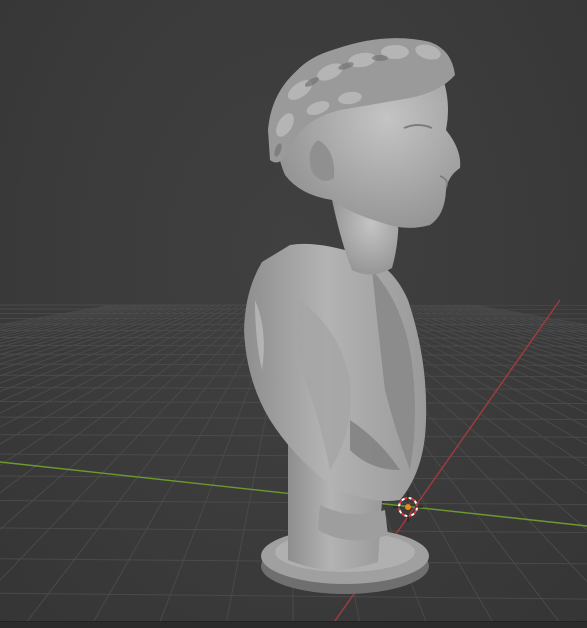 The width and height of the screenshot is (587, 628). What do you see at coordinates (408, 507) in the screenshot?
I see `object-origin-dot` at bounding box center [408, 507].